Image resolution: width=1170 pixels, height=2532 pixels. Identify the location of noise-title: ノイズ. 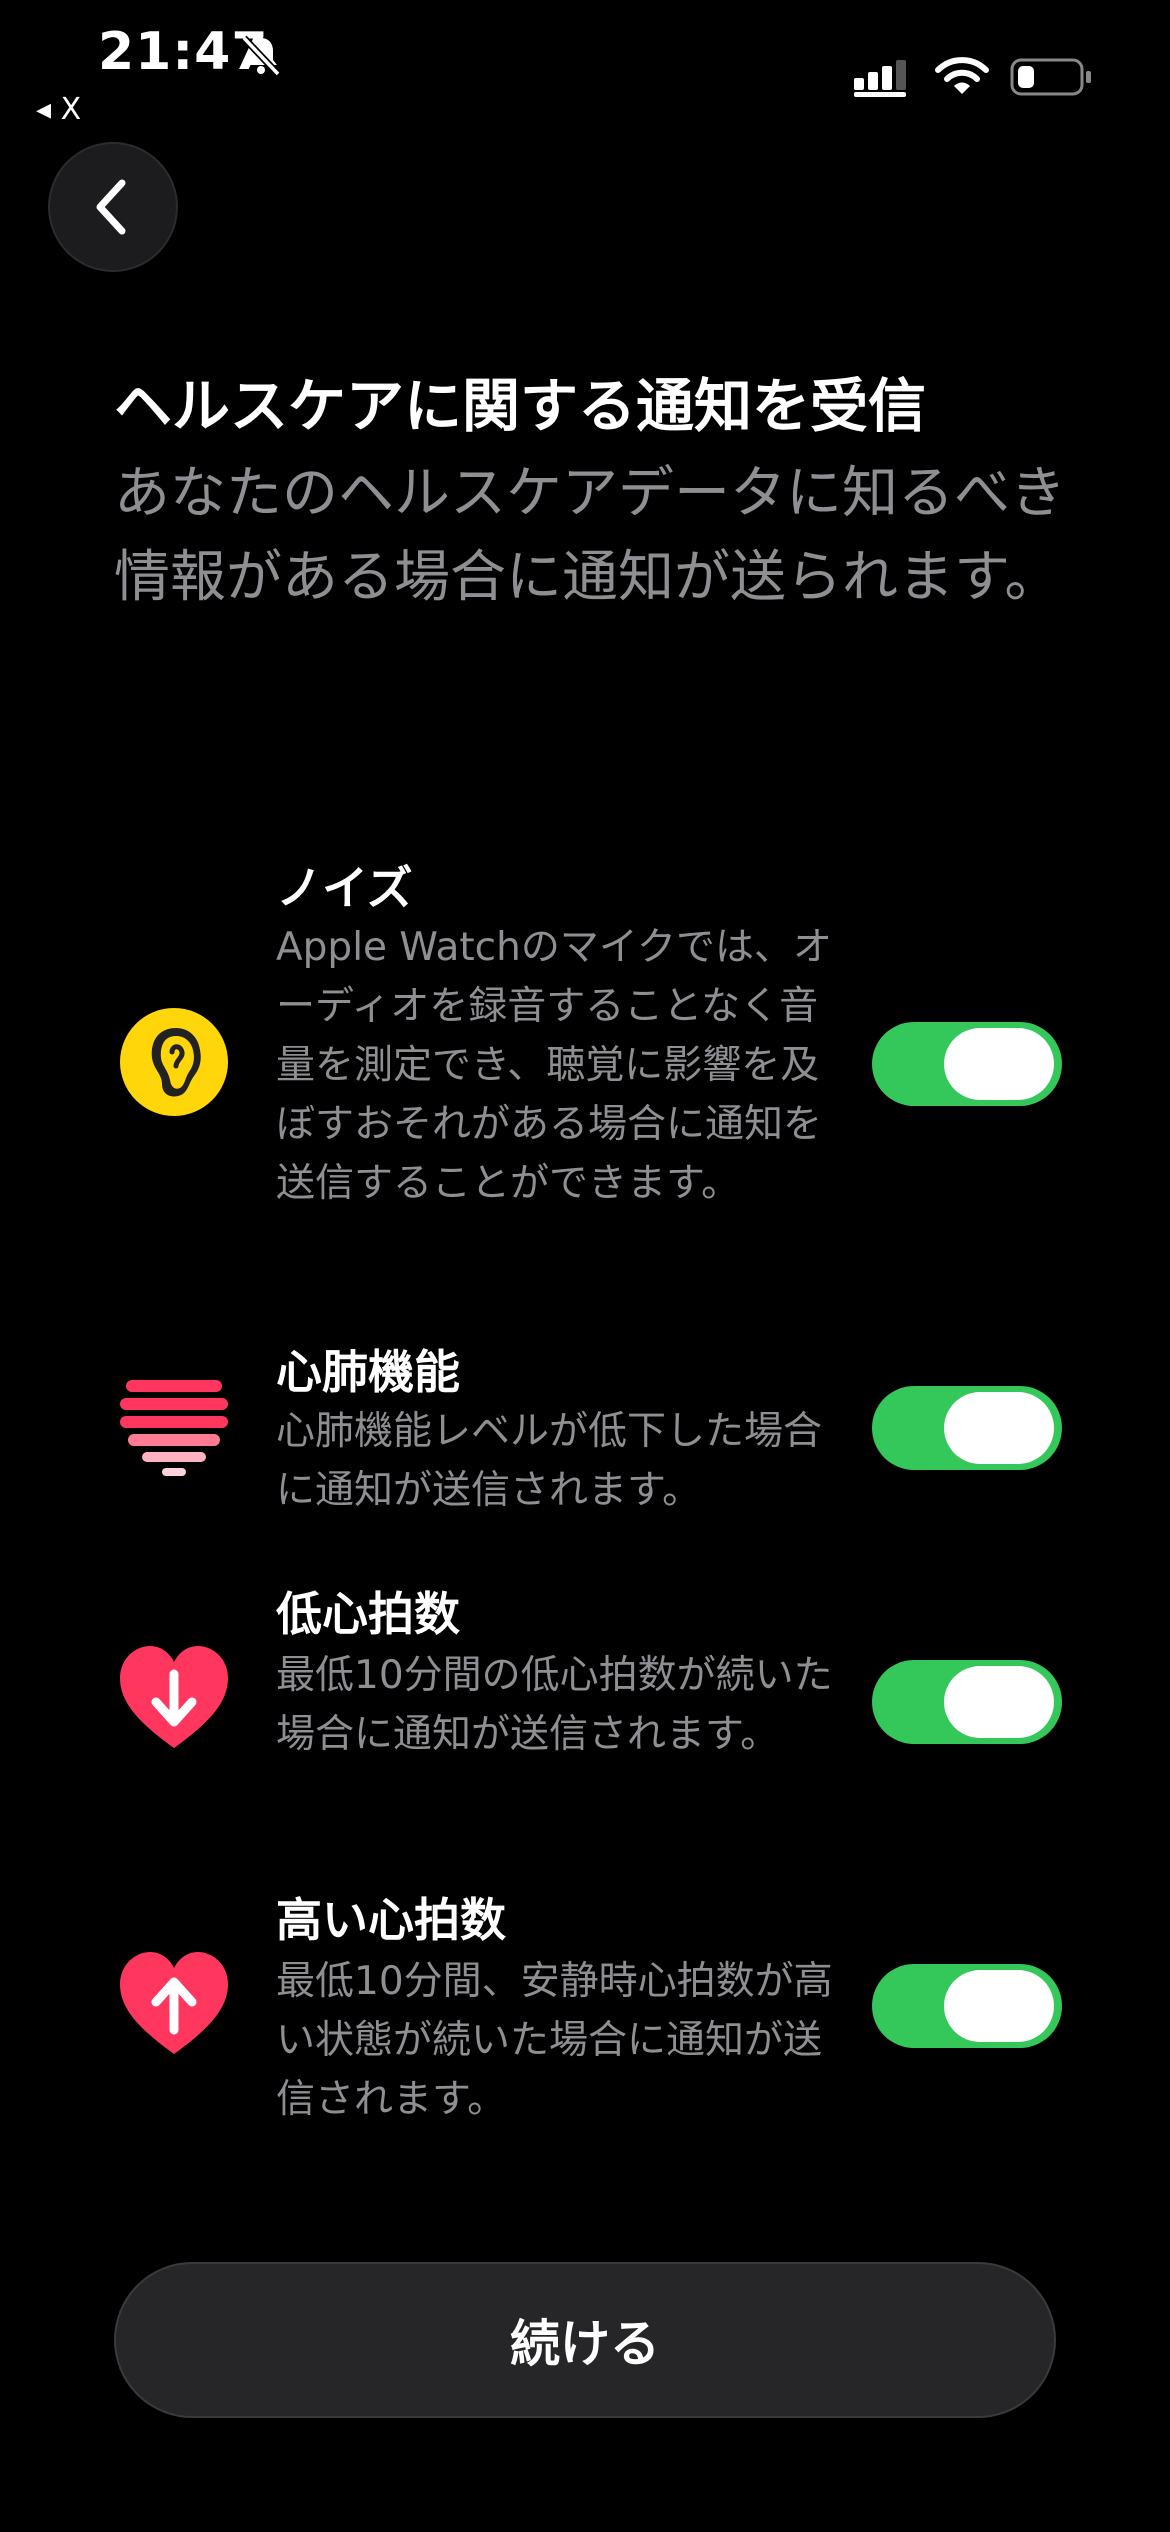
(344, 888).